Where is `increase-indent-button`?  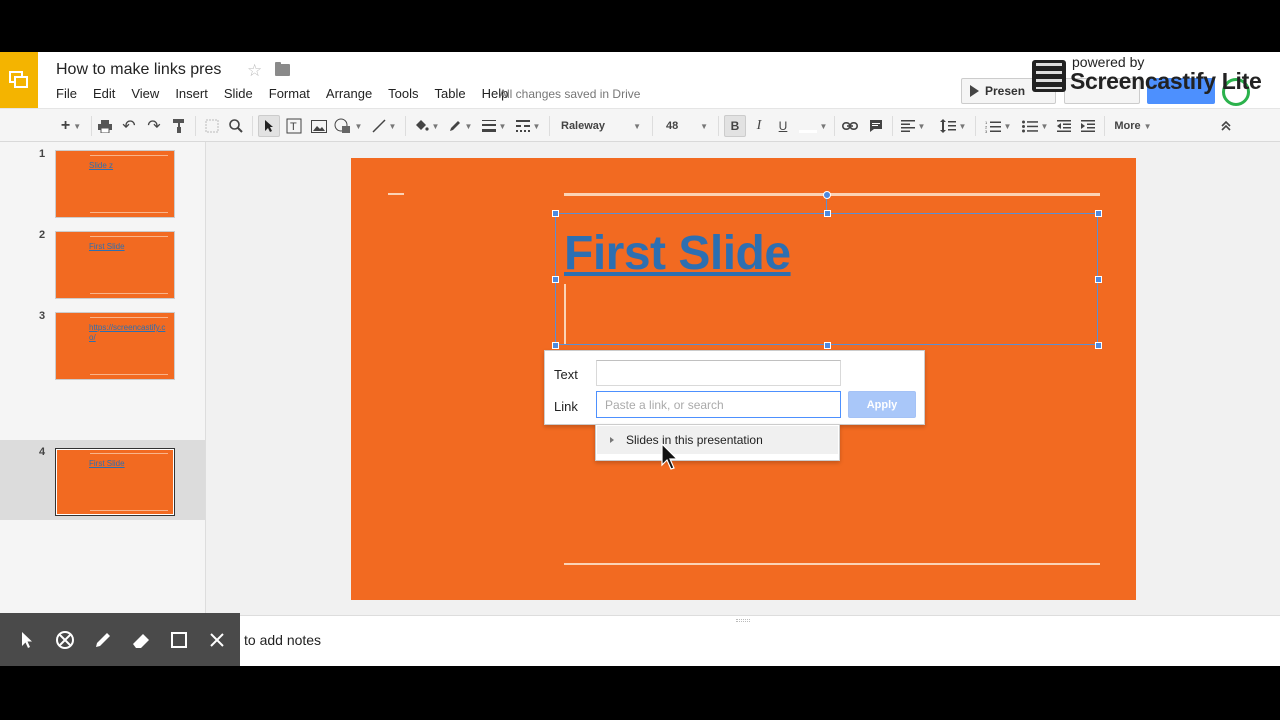 increase-indent-button is located at coordinates (1088, 126).